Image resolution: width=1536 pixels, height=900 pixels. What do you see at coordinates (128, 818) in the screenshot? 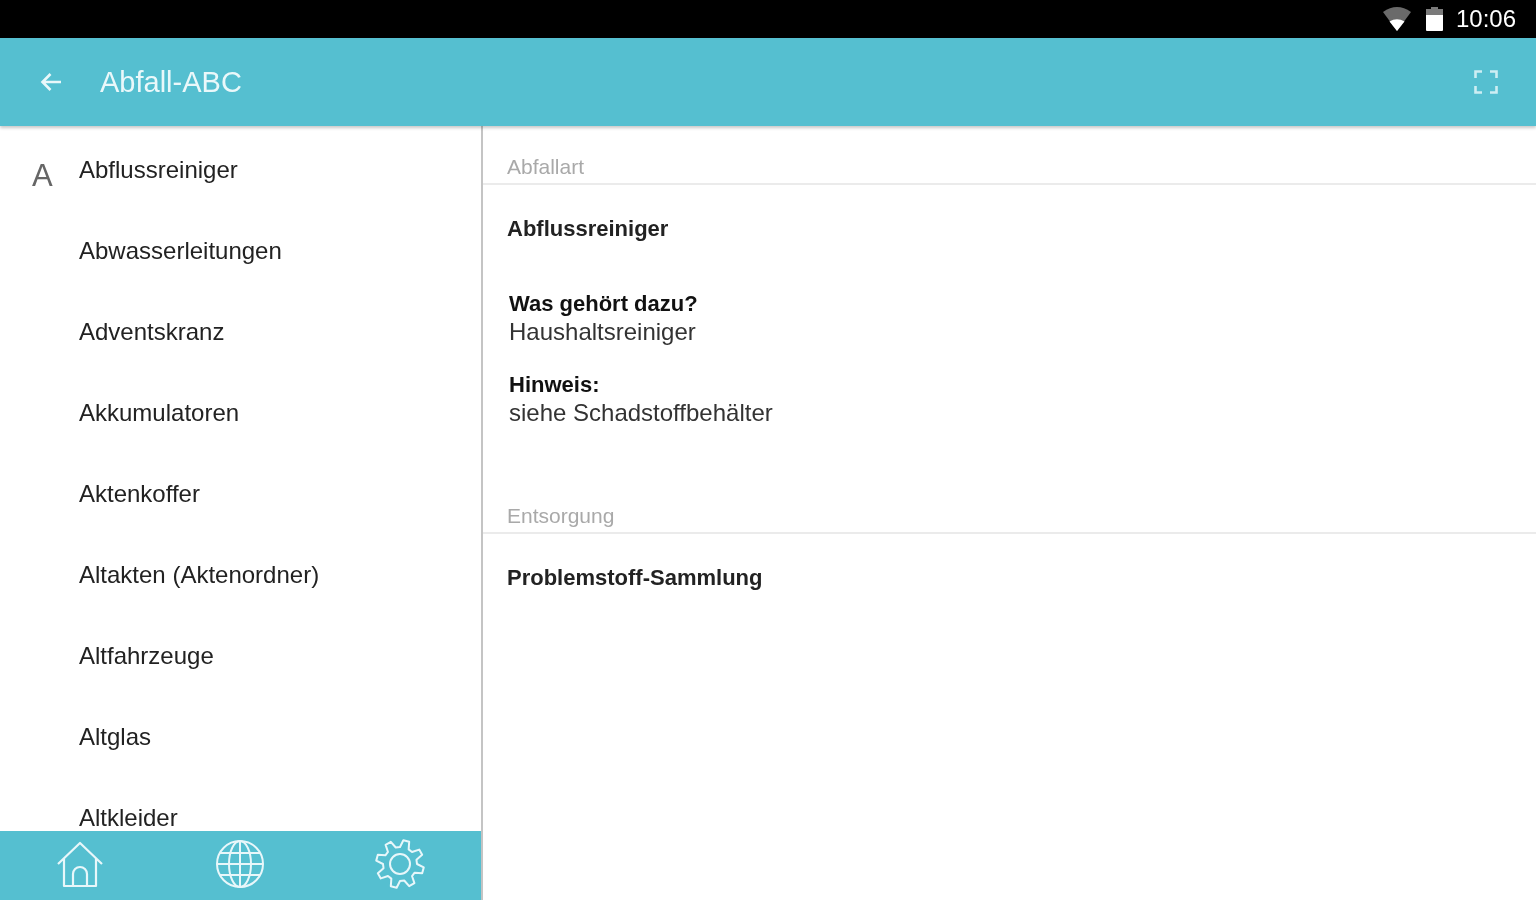
I see `list-item: Altkleider` at bounding box center [128, 818].